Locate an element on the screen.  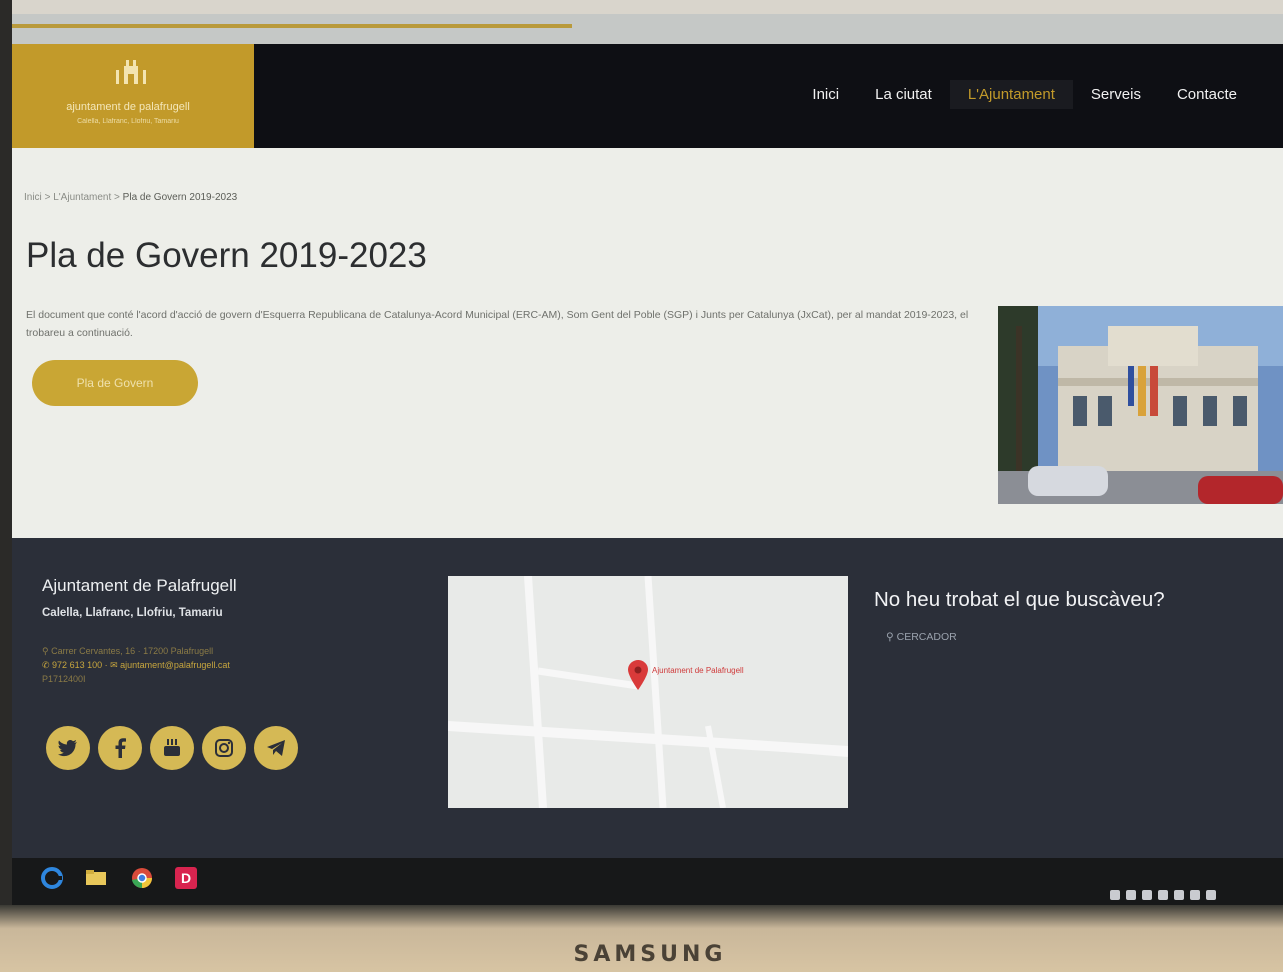
system-tray is located at coordinates (1163, 895).